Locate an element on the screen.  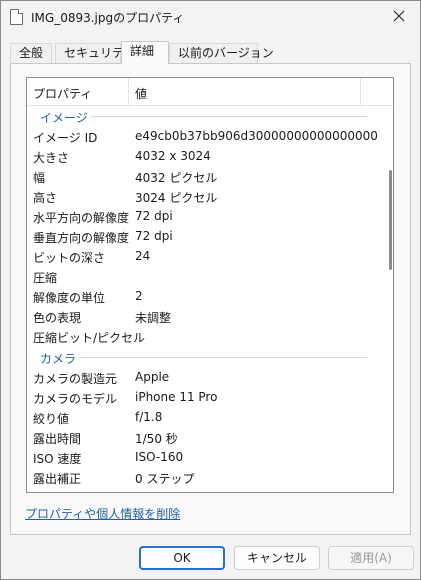
column-header-property: プロパティ is located at coordinates (62, 93).